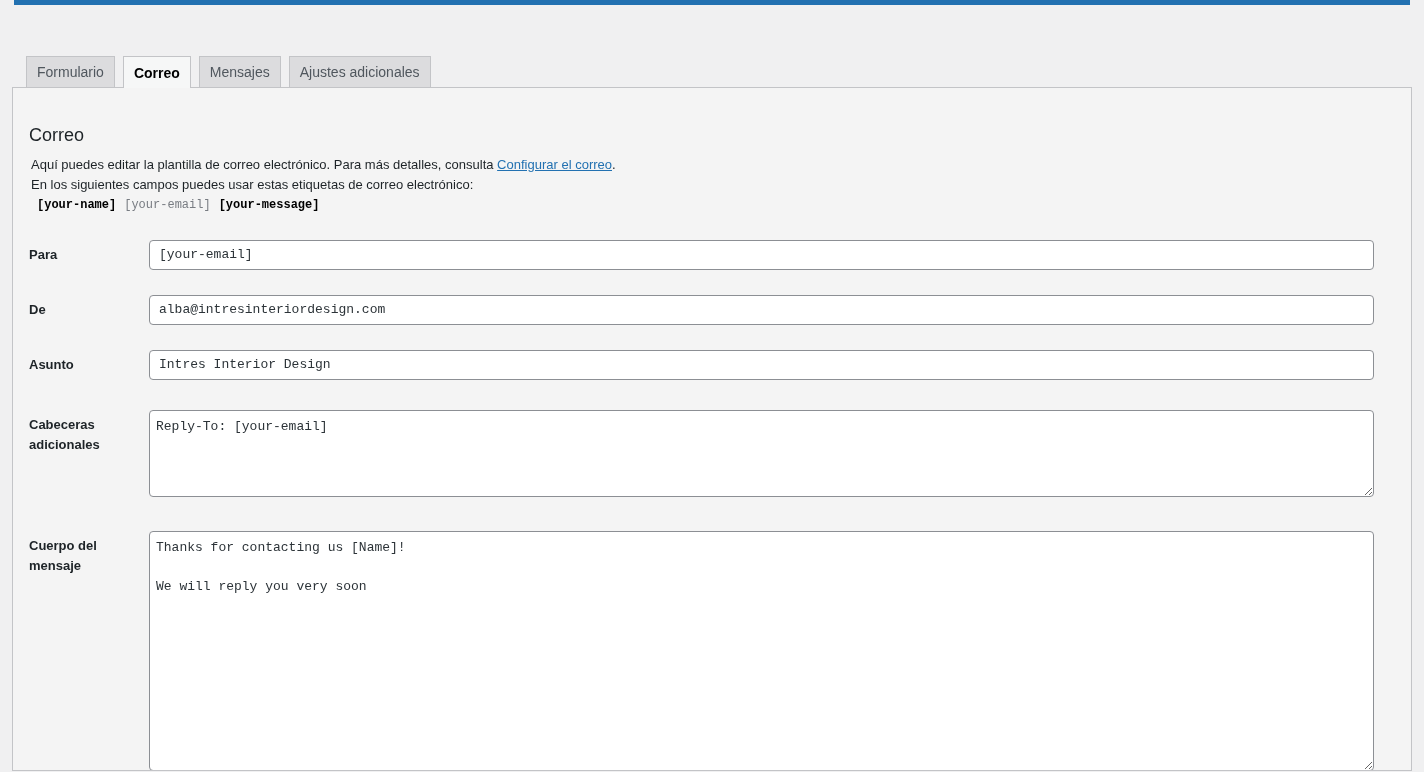 Image resolution: width=1424 pixels, height=772 pixels. Describe the element at coordinates (761, 309) in the screenshot. I see `text-field: alba@intresinteriordesign.com` at that location.